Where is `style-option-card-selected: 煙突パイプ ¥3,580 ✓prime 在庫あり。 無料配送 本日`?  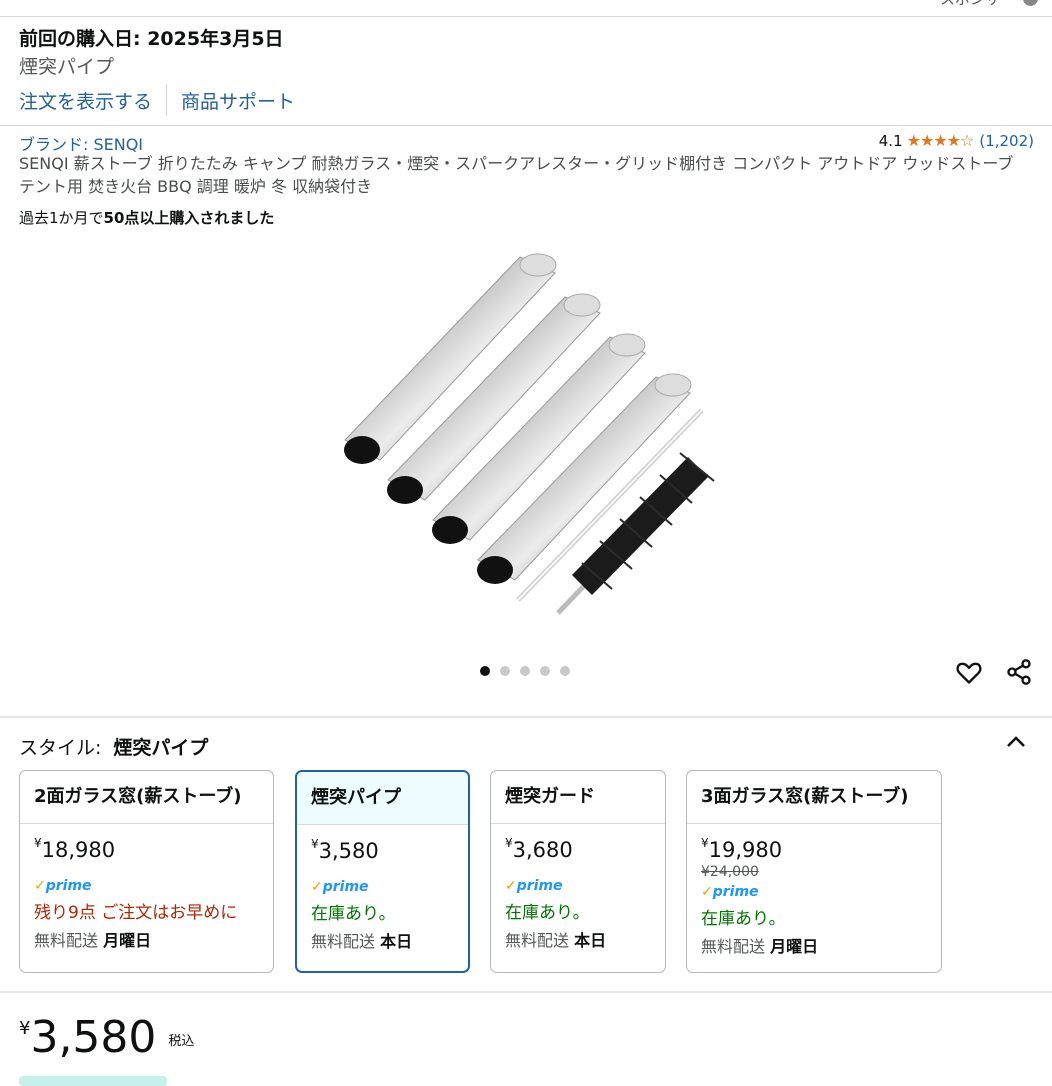
style-option-card-selected: 煙突パイプ ¥3,580 ✓prime 在庫あり。 無料配送 本日 is located at coordinates (382, 871).